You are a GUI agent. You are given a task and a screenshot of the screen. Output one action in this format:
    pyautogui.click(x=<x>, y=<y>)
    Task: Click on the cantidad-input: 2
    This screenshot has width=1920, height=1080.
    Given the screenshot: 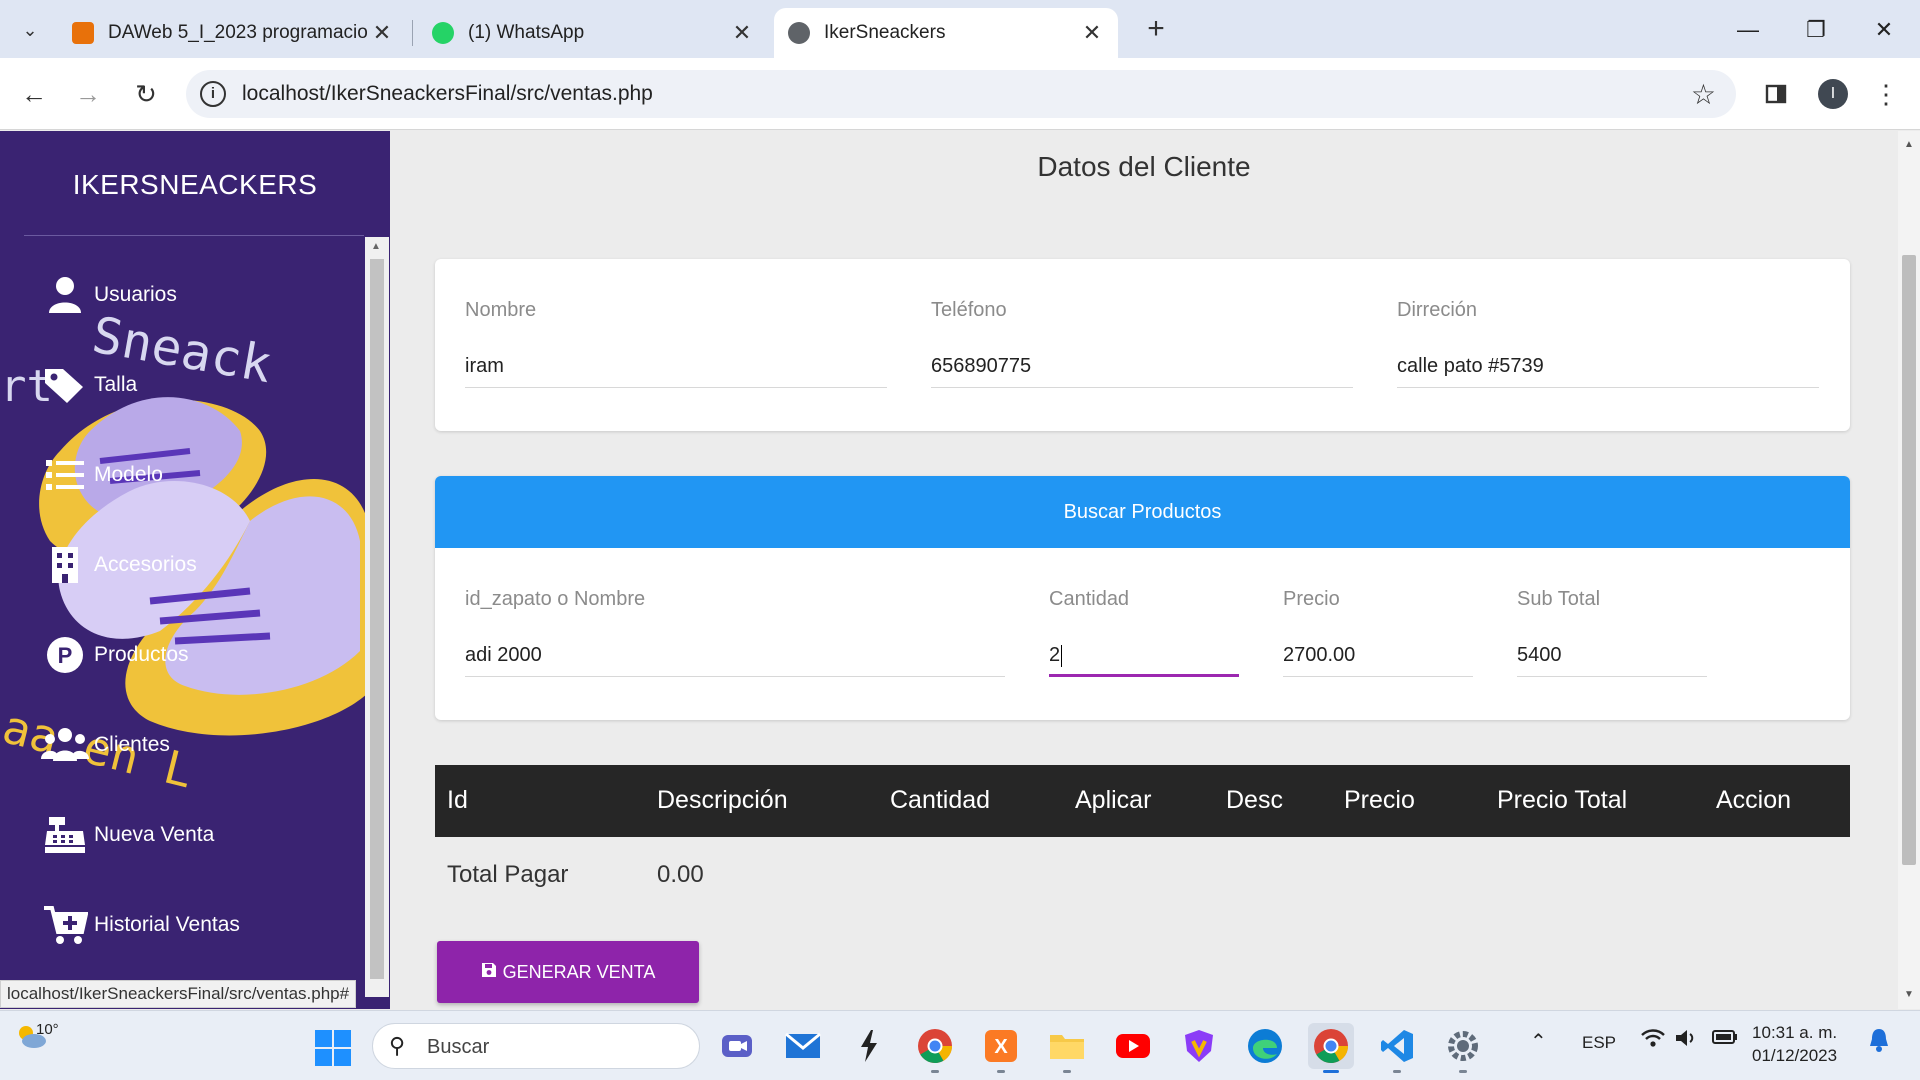 What is the action you would take?
    pyautogui.click(x=1056, y=655)
    